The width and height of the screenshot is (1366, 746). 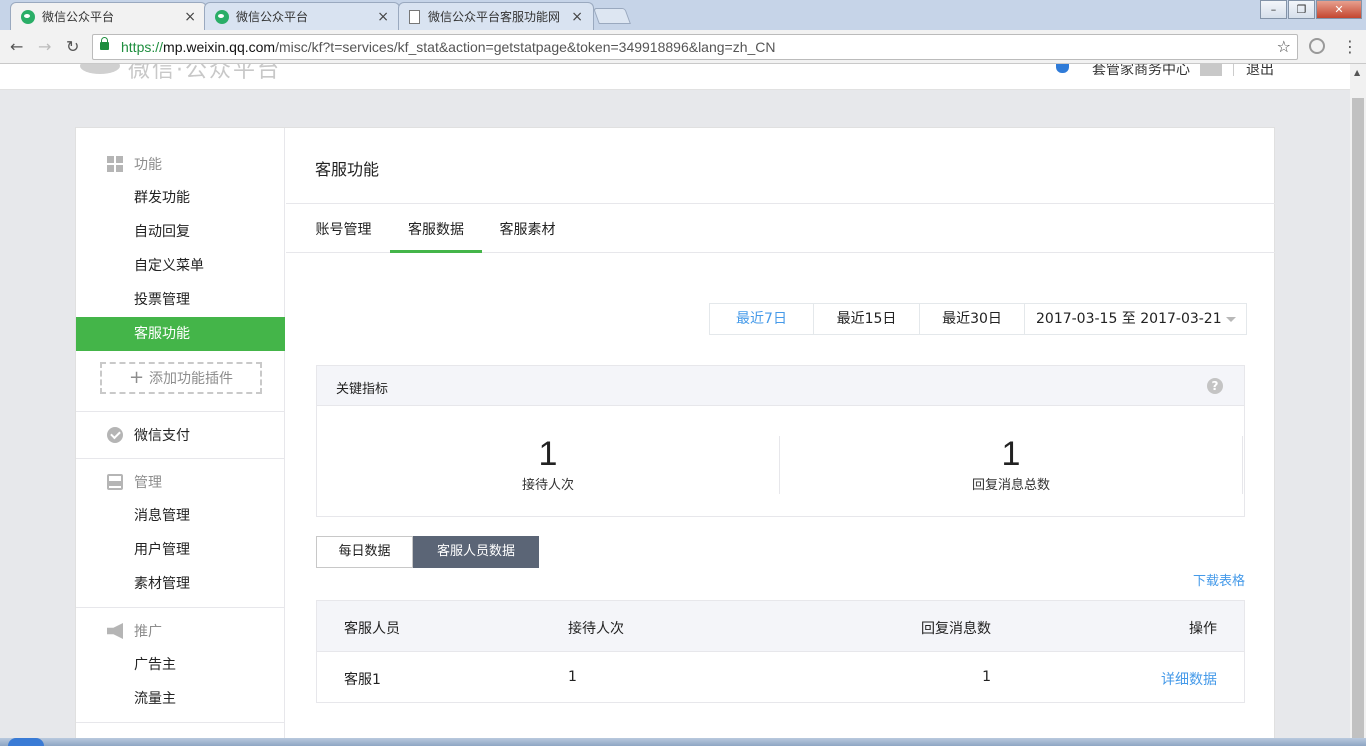 I want to click on lock-icon, so click(x=104, y=43).